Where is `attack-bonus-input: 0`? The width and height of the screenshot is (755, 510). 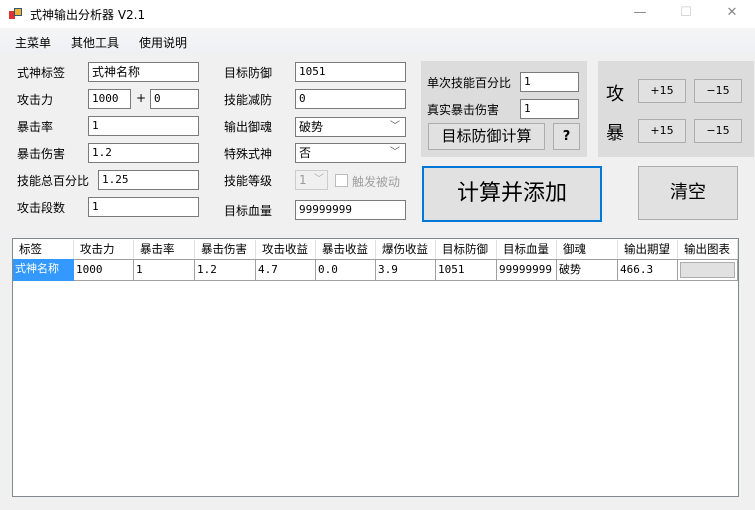 attack-bonus-input: 0 is located at coordinates (174, 99).